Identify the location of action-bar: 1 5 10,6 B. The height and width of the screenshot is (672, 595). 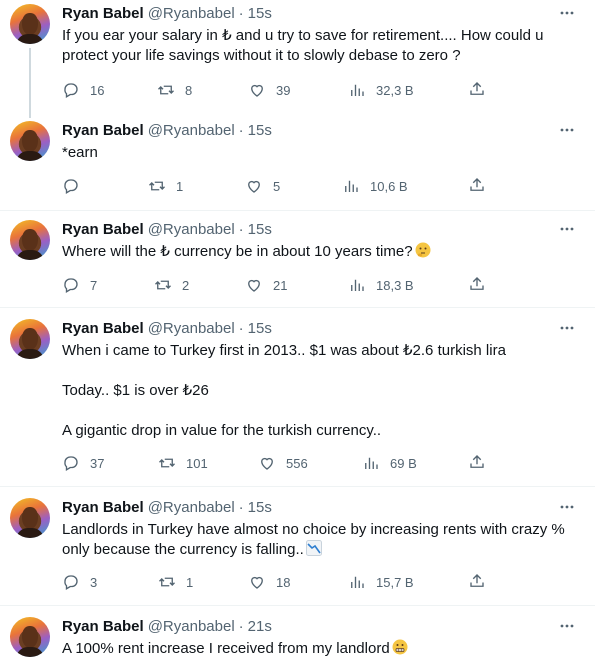
(277, 186).